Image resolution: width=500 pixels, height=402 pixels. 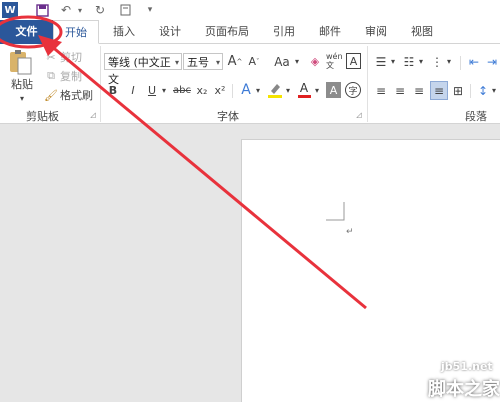 What do you see at coordinates (467, 366) in the screenshot?
I see `watermark-url: jb51.net` at bounding box center [467, 366].